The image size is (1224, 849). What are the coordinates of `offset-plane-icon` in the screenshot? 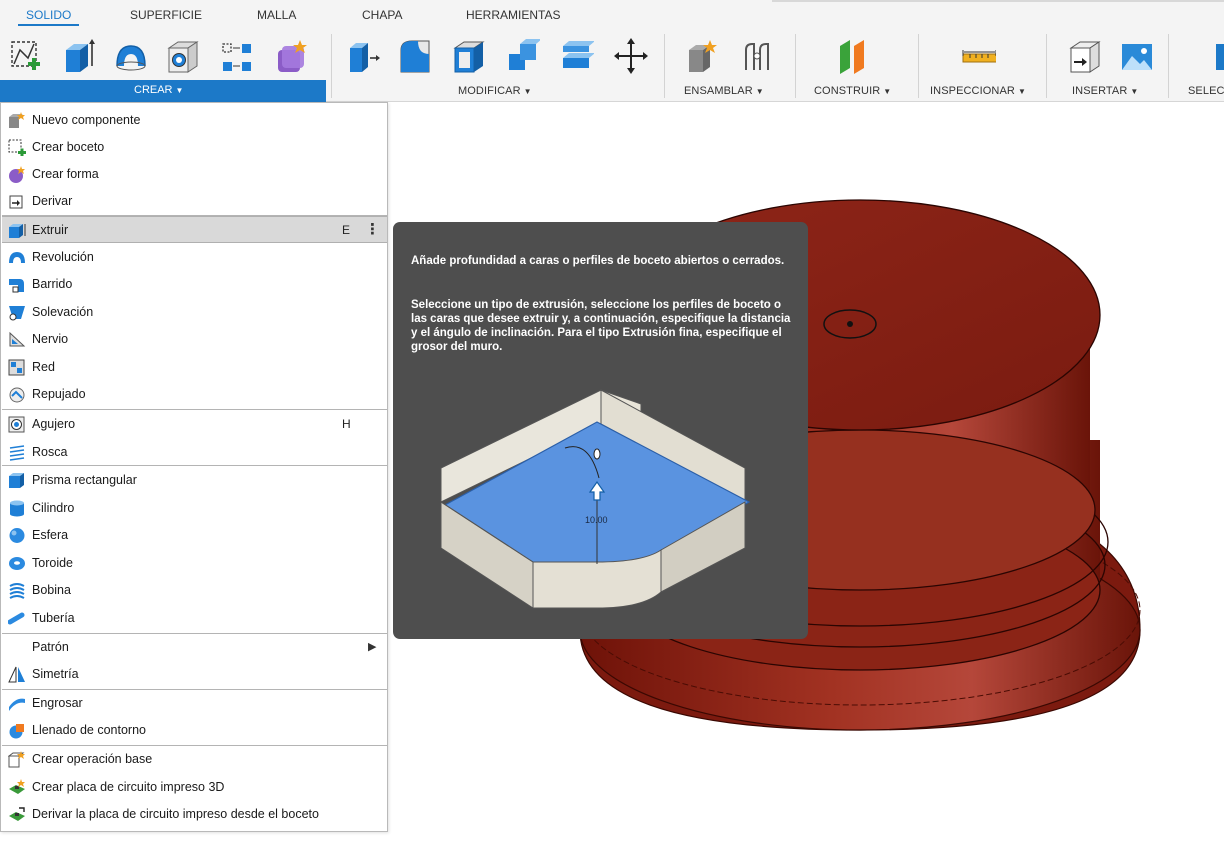 It's located at (853, 56).